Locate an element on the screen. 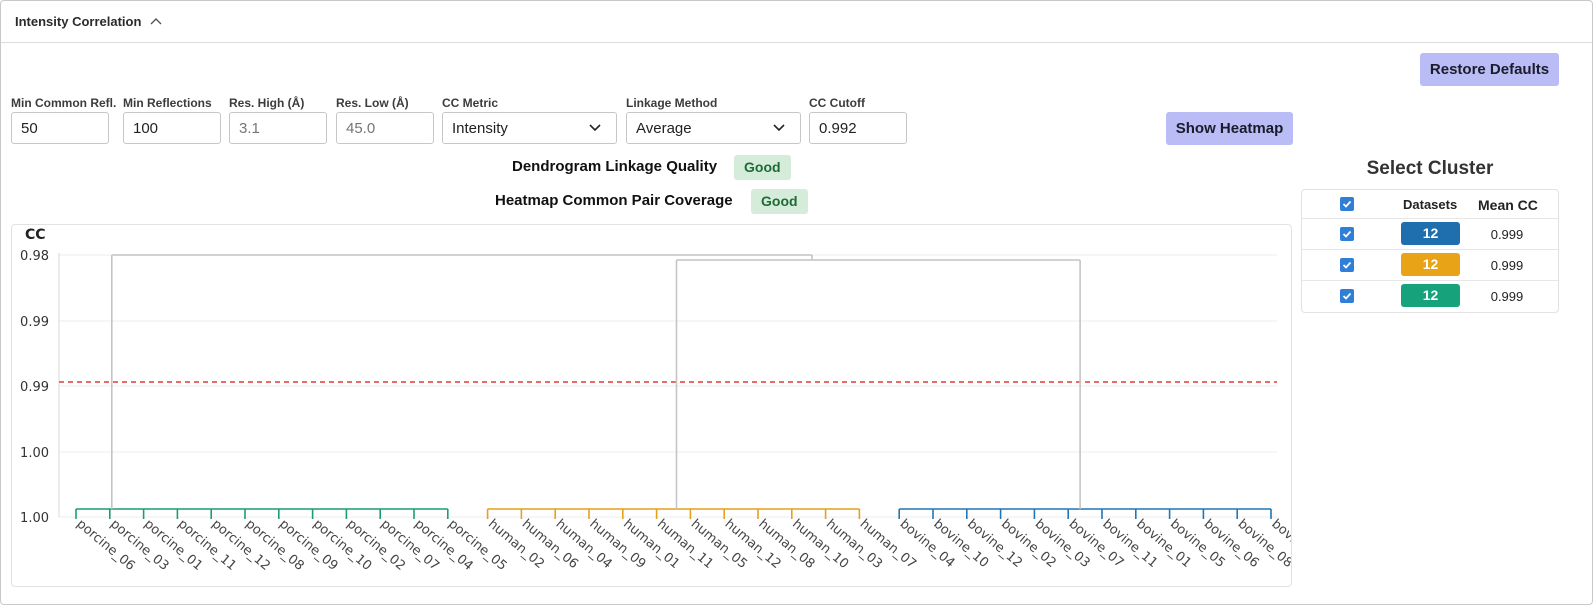  dendrogram-quality-badge: Good is located at coordinates (762, 167).